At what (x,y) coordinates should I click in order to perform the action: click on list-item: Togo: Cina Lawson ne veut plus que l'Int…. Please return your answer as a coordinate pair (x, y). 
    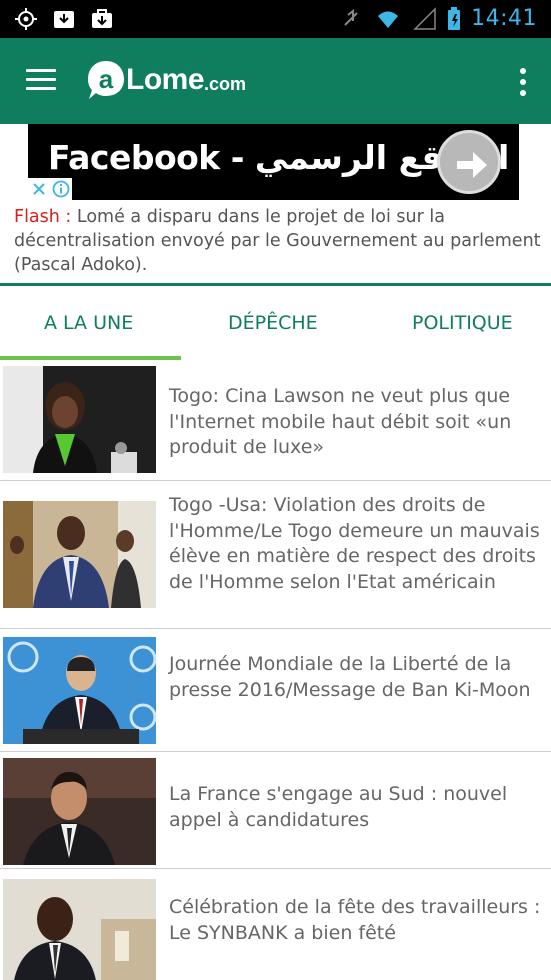
    Looking at the image, I should click on (275, 420).